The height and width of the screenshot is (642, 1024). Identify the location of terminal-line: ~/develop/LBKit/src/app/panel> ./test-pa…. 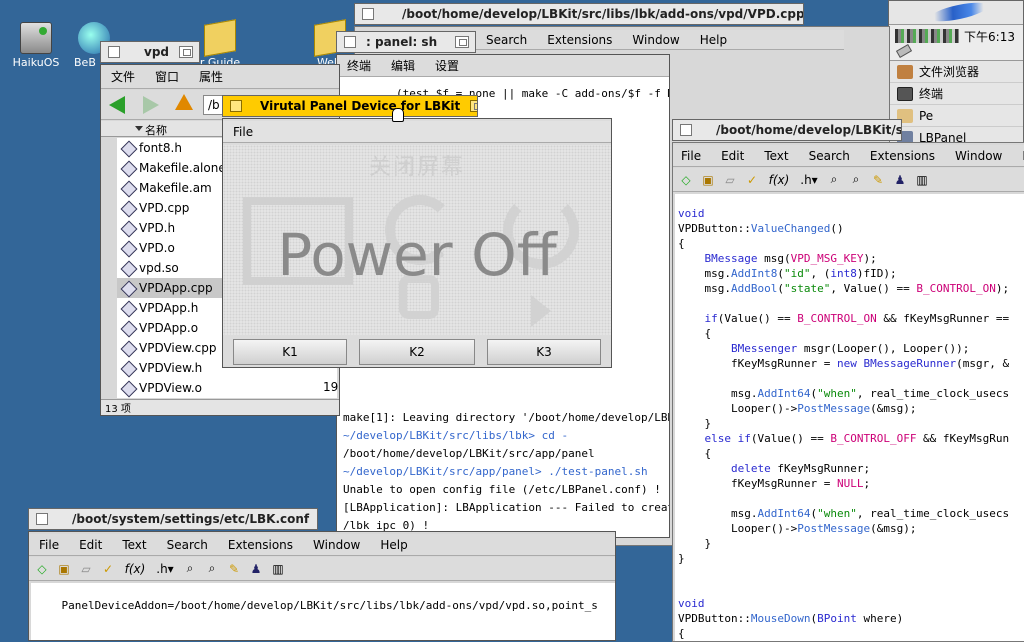
(495, 471).